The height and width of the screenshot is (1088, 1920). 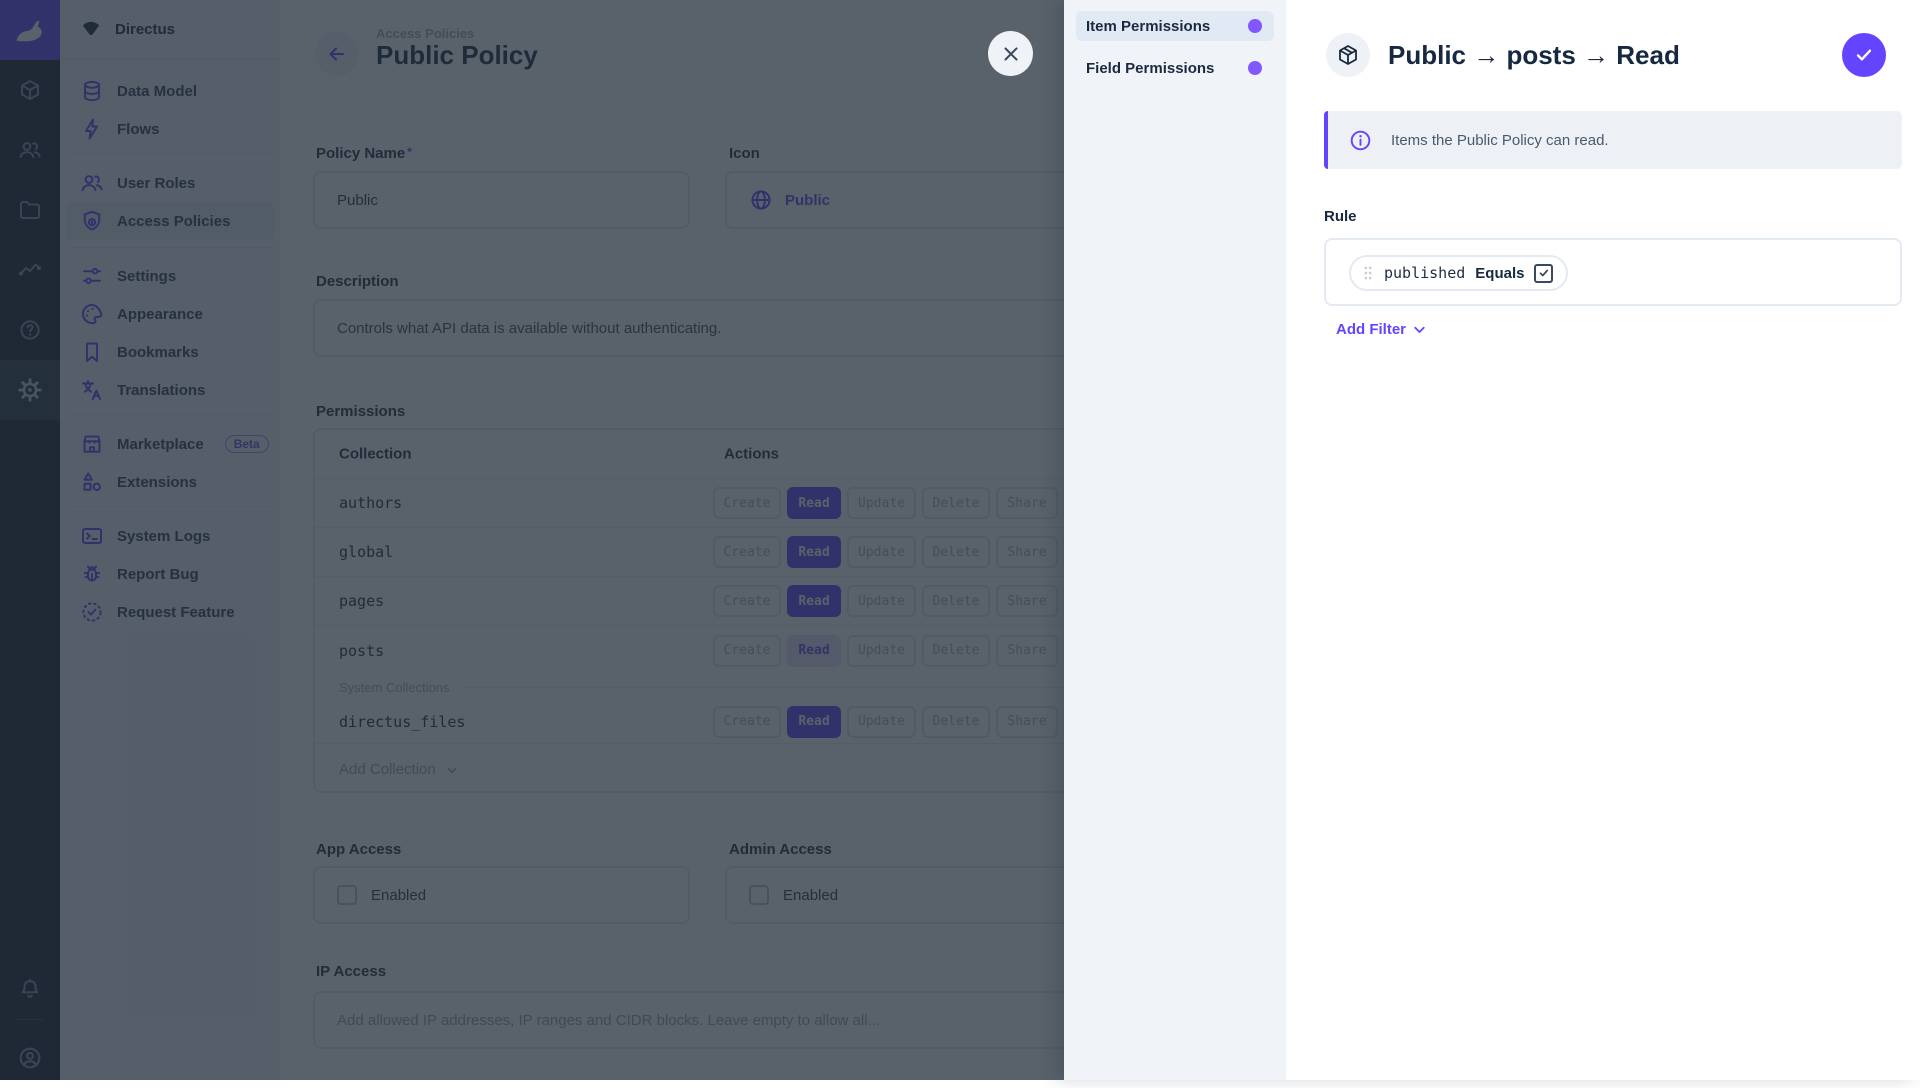 I want to click on drag-handle-icon, so click(x=1368, y=273).